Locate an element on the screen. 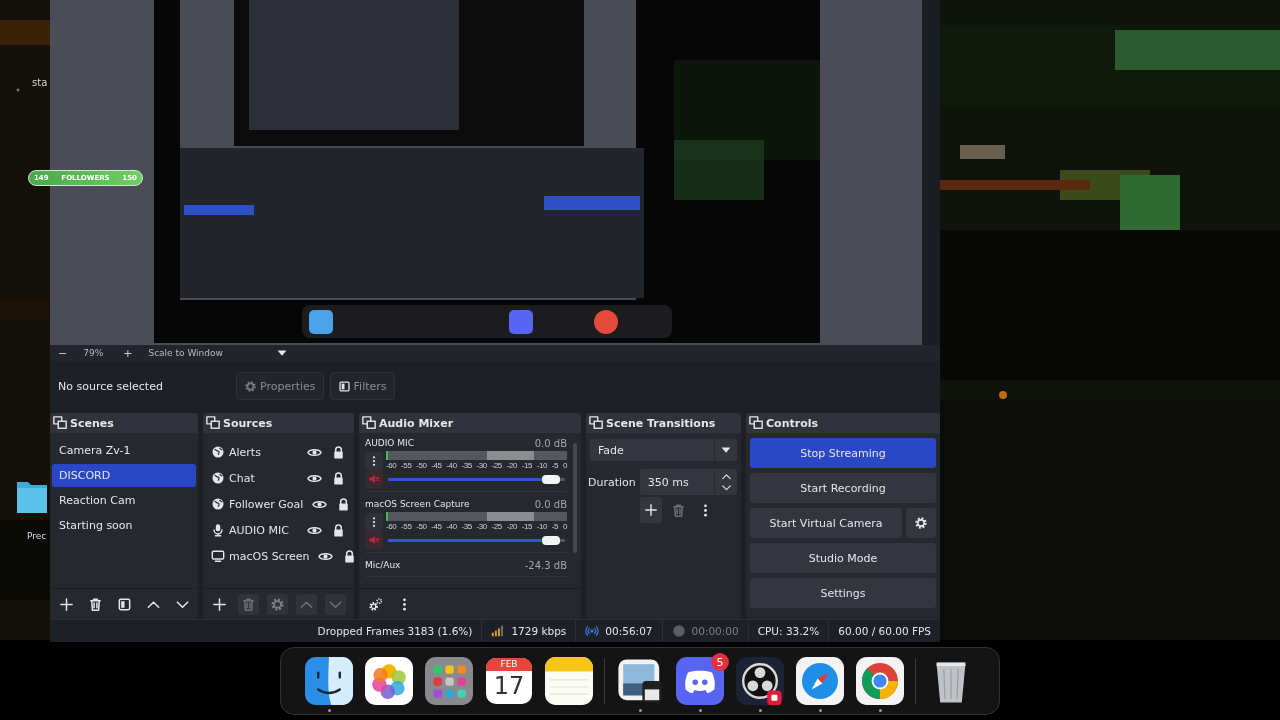  microphone-icon is located at coordinates (218, 530).